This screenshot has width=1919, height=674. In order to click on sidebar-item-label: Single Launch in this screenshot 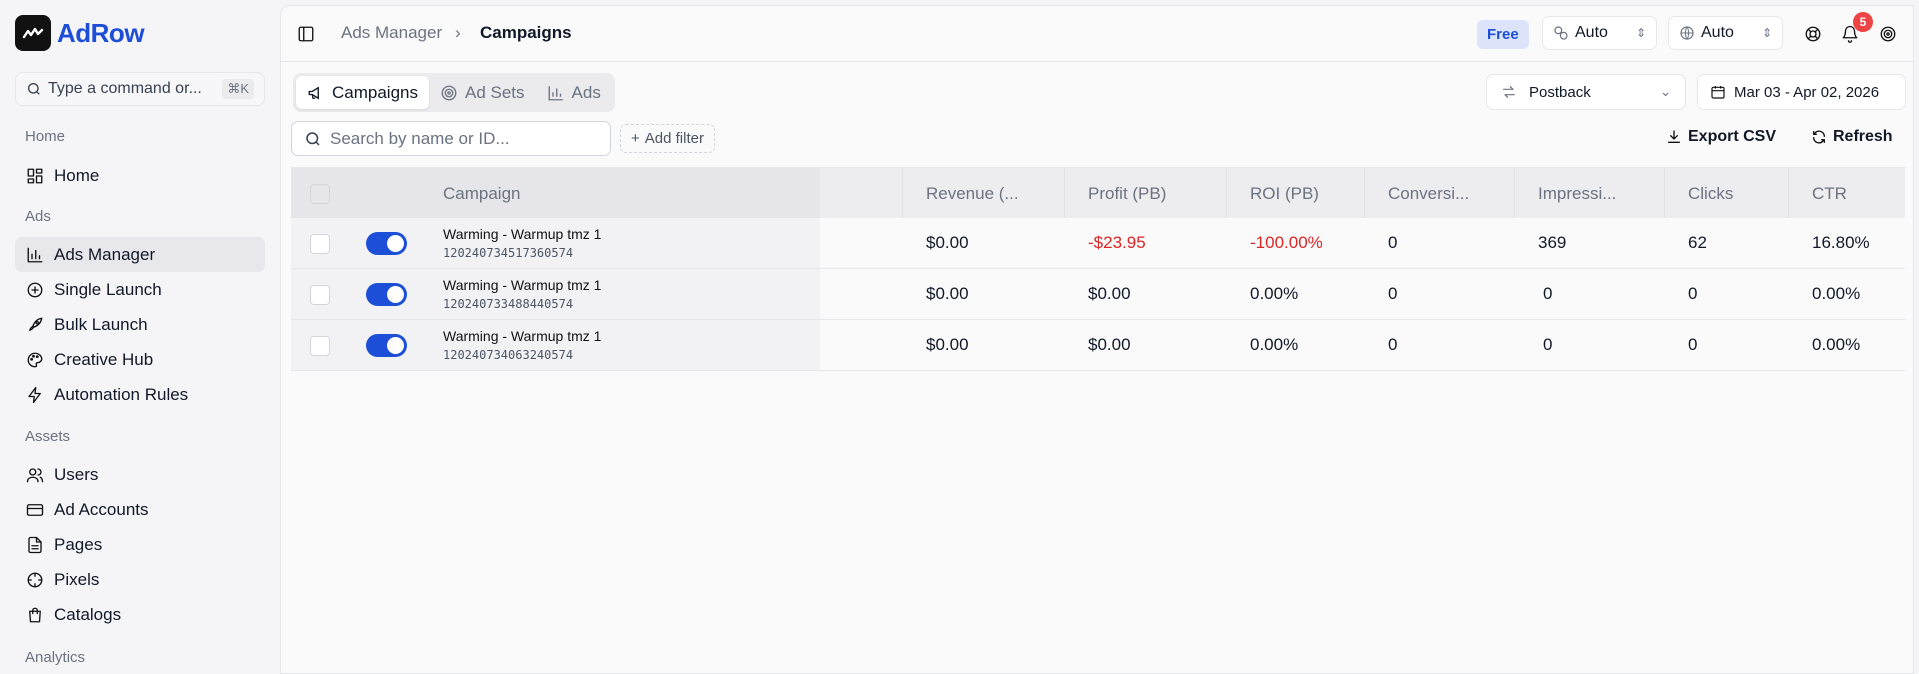, I will do `click(108, 289)`.